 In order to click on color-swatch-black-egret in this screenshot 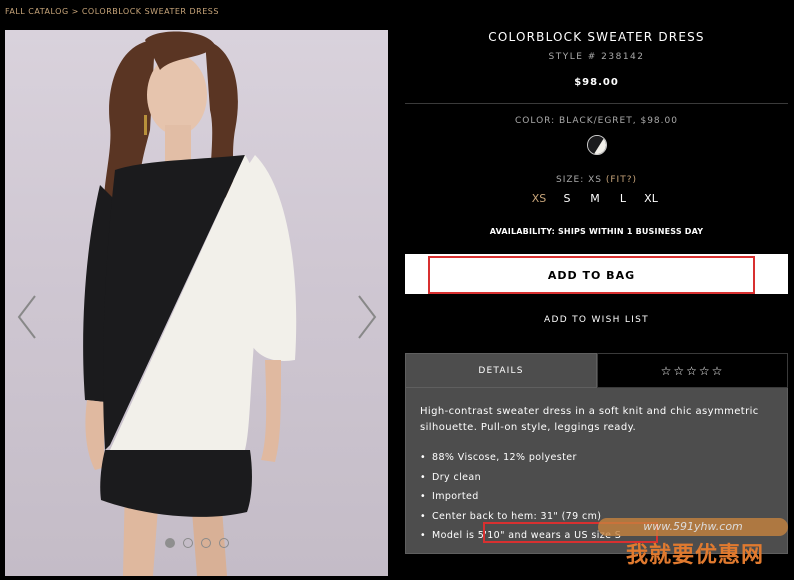, I will do `click(597, 145)`.